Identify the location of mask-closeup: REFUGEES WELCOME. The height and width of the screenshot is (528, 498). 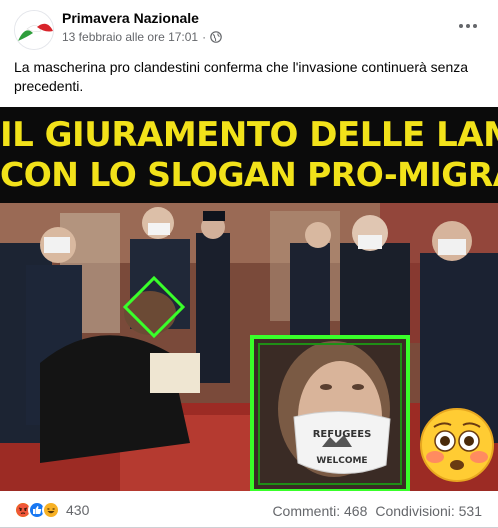
(330, 413).